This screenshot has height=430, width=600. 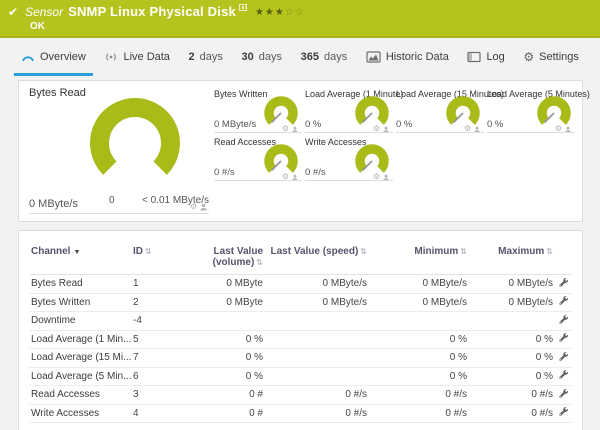 What do you see at coordinates (219, 259) in the screenshot?
I see `col-header-last-value-volume: Last Value (volume) ⇅` at bounding box center [219, 259].